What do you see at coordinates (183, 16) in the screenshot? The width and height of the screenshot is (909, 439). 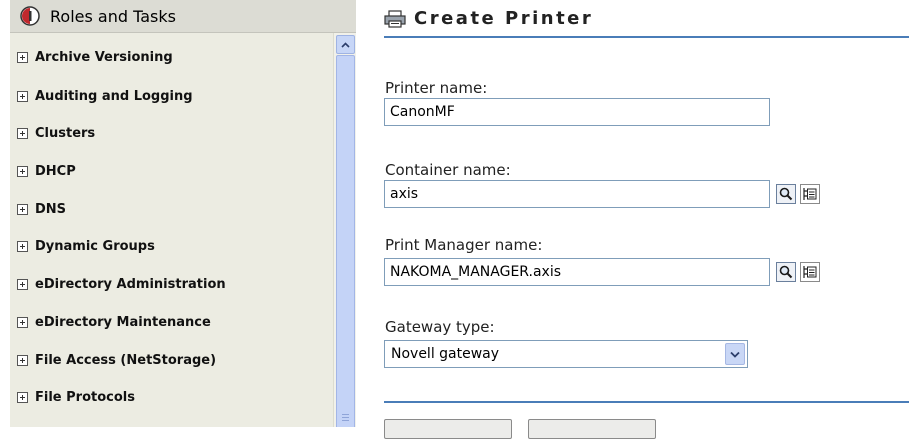 I see `roles-and-tasks-header: Roles and Tasks` at bounding box center [183, 16].